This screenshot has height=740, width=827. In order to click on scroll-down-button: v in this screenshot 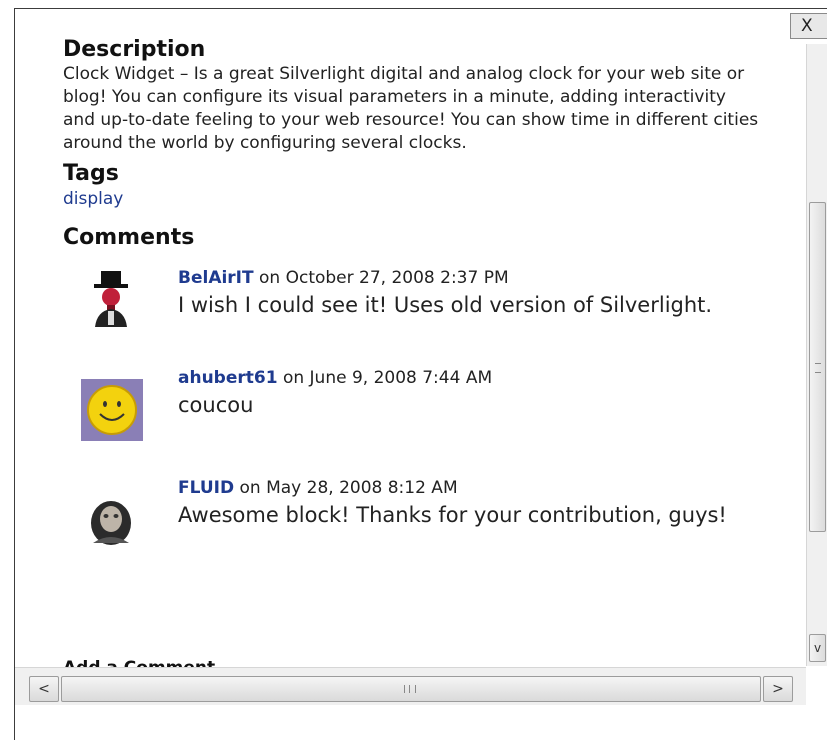, I will do `click(817, 648)`.